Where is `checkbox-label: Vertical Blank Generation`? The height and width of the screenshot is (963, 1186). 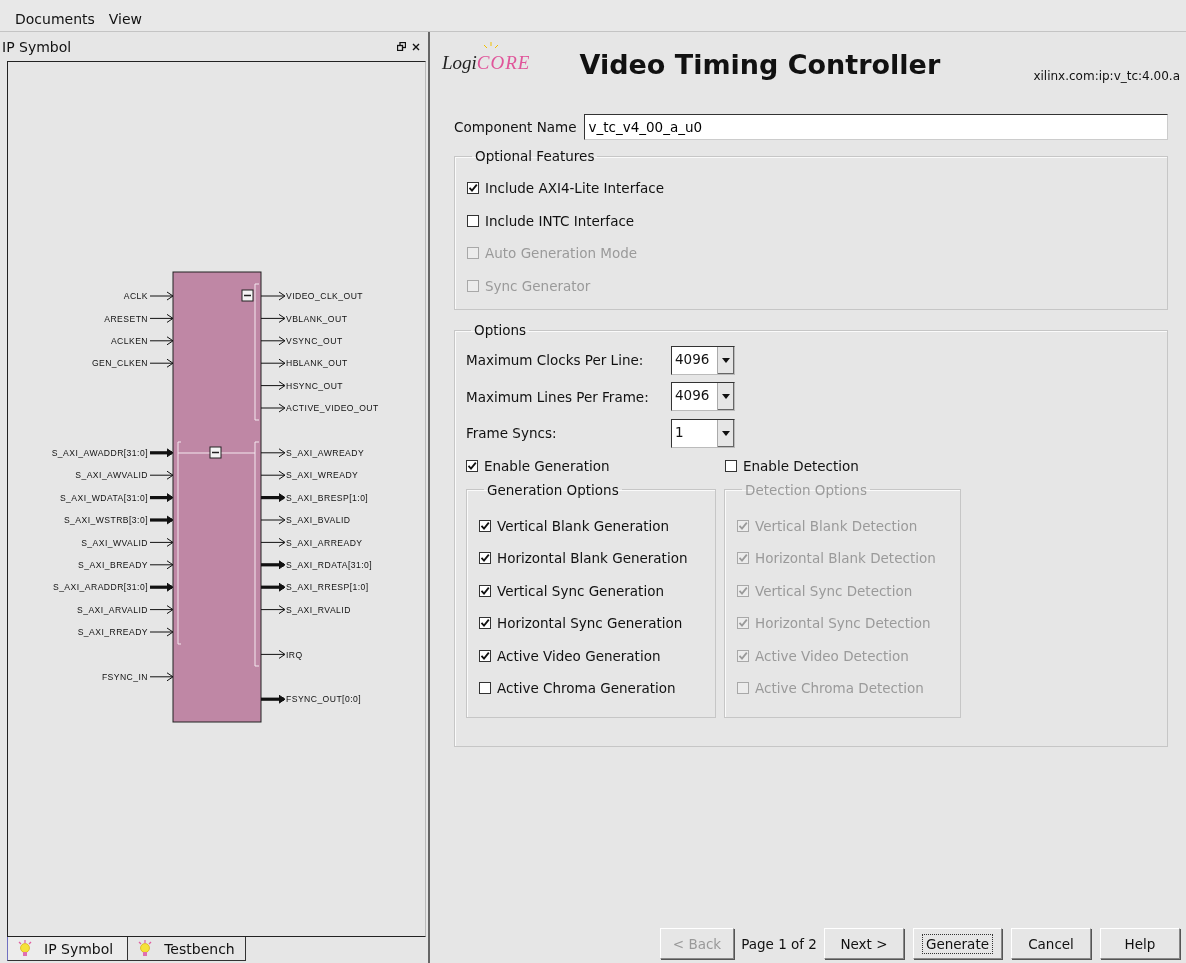 checkbox-label: Vertical Blank Generation is located at coordinates (583, 525).